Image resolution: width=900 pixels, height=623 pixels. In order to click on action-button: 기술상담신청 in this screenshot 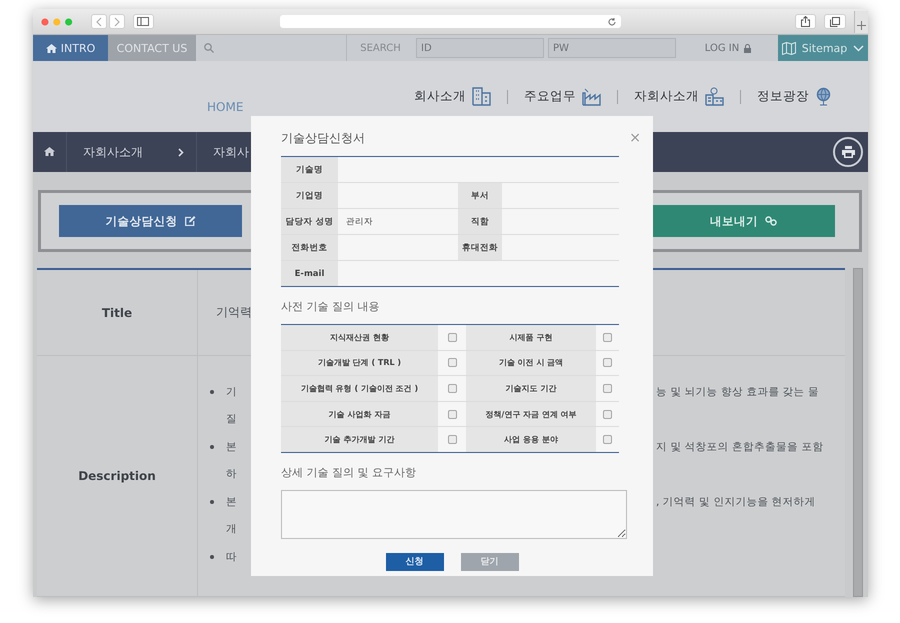, I will do `click(150, 221)`.